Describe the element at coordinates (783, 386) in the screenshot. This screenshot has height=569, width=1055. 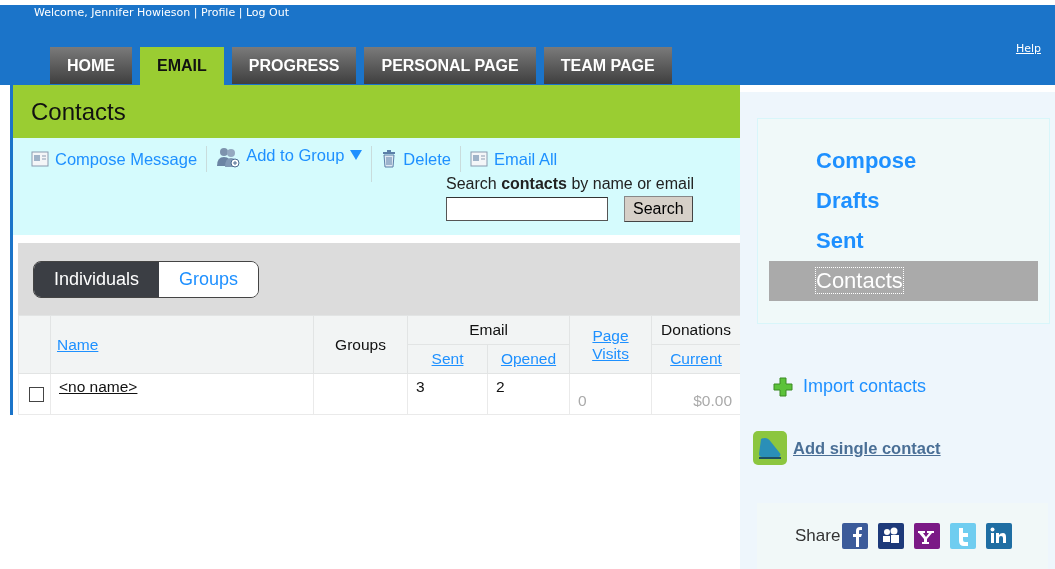
I see `plus-icon` at that location.